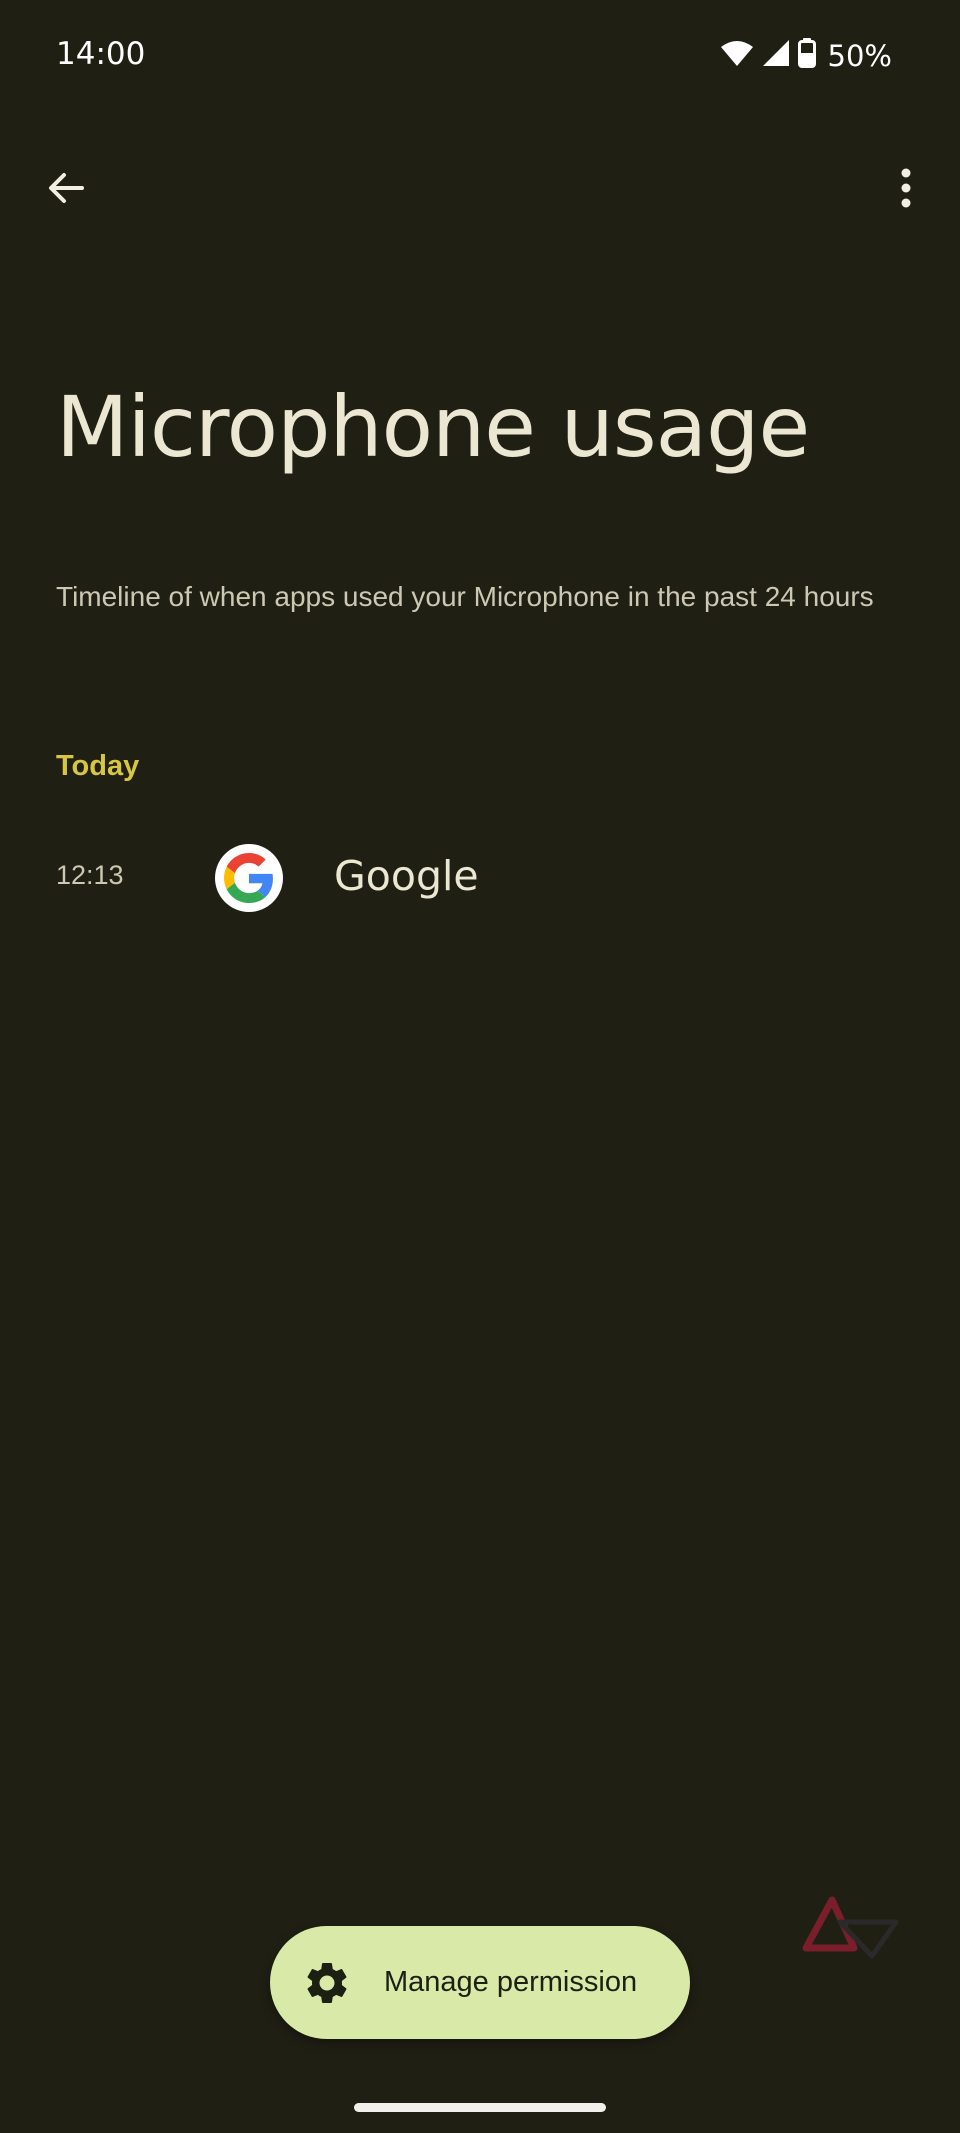  I want to click on arrow-back-icon, so click(66, 188).